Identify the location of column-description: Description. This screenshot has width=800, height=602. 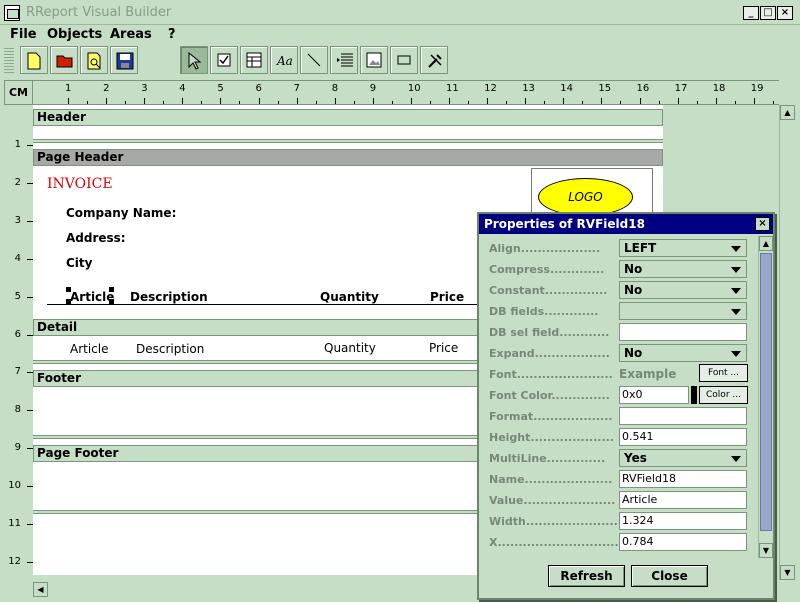
(169, 297).